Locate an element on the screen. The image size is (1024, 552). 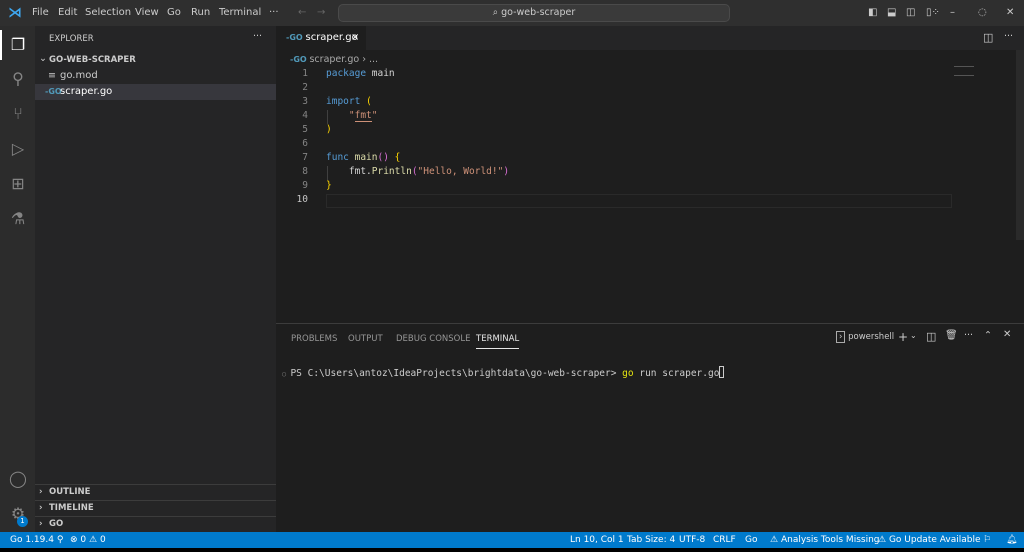
testing-icon: ⚗ is located at coordinates (18, 219).